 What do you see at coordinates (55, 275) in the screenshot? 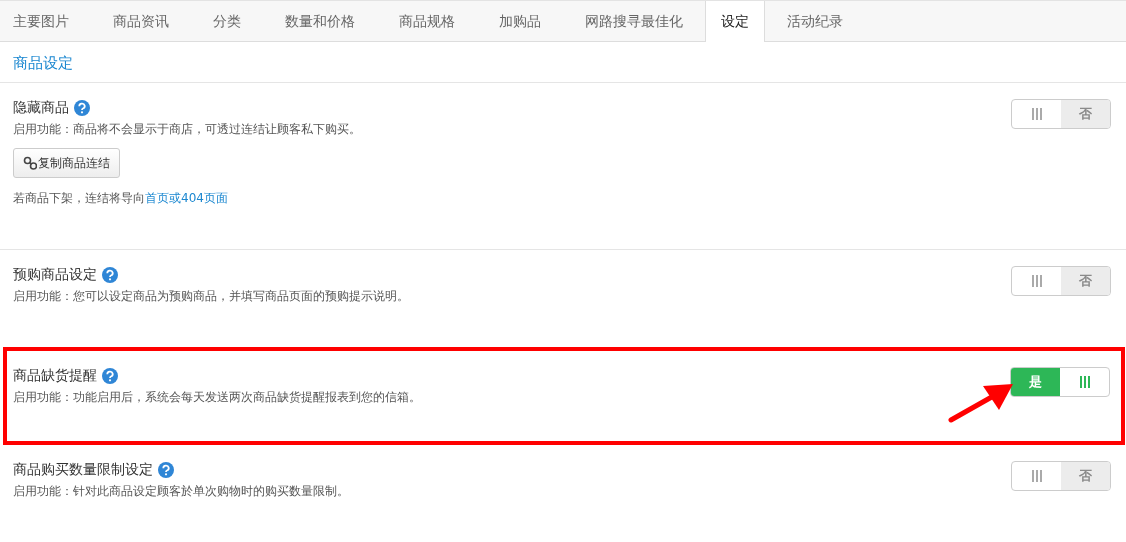
I see `setting-title: 预购商品设定` at bounding box center [55, 275].